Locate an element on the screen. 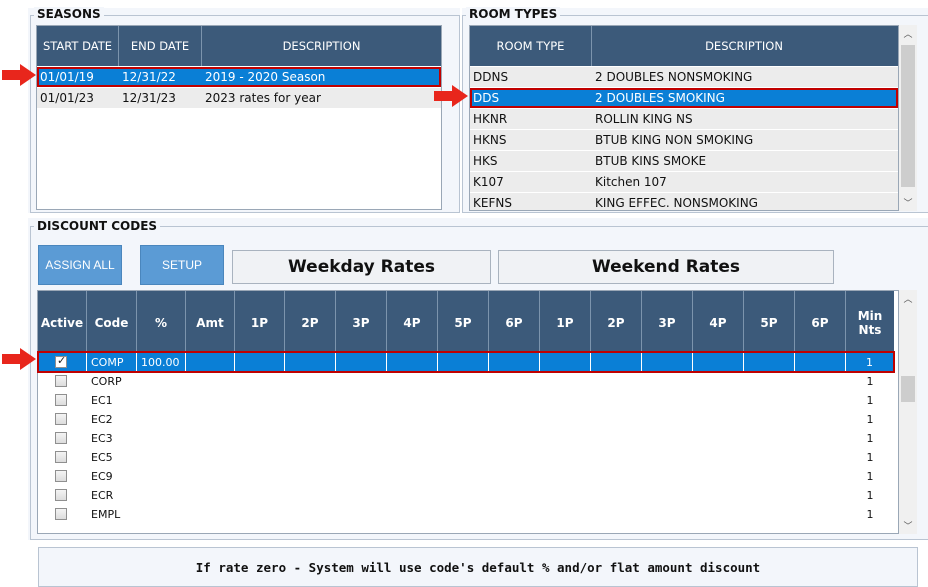  discount-code-row: EC3 1 is located at coordinates (466, 438).